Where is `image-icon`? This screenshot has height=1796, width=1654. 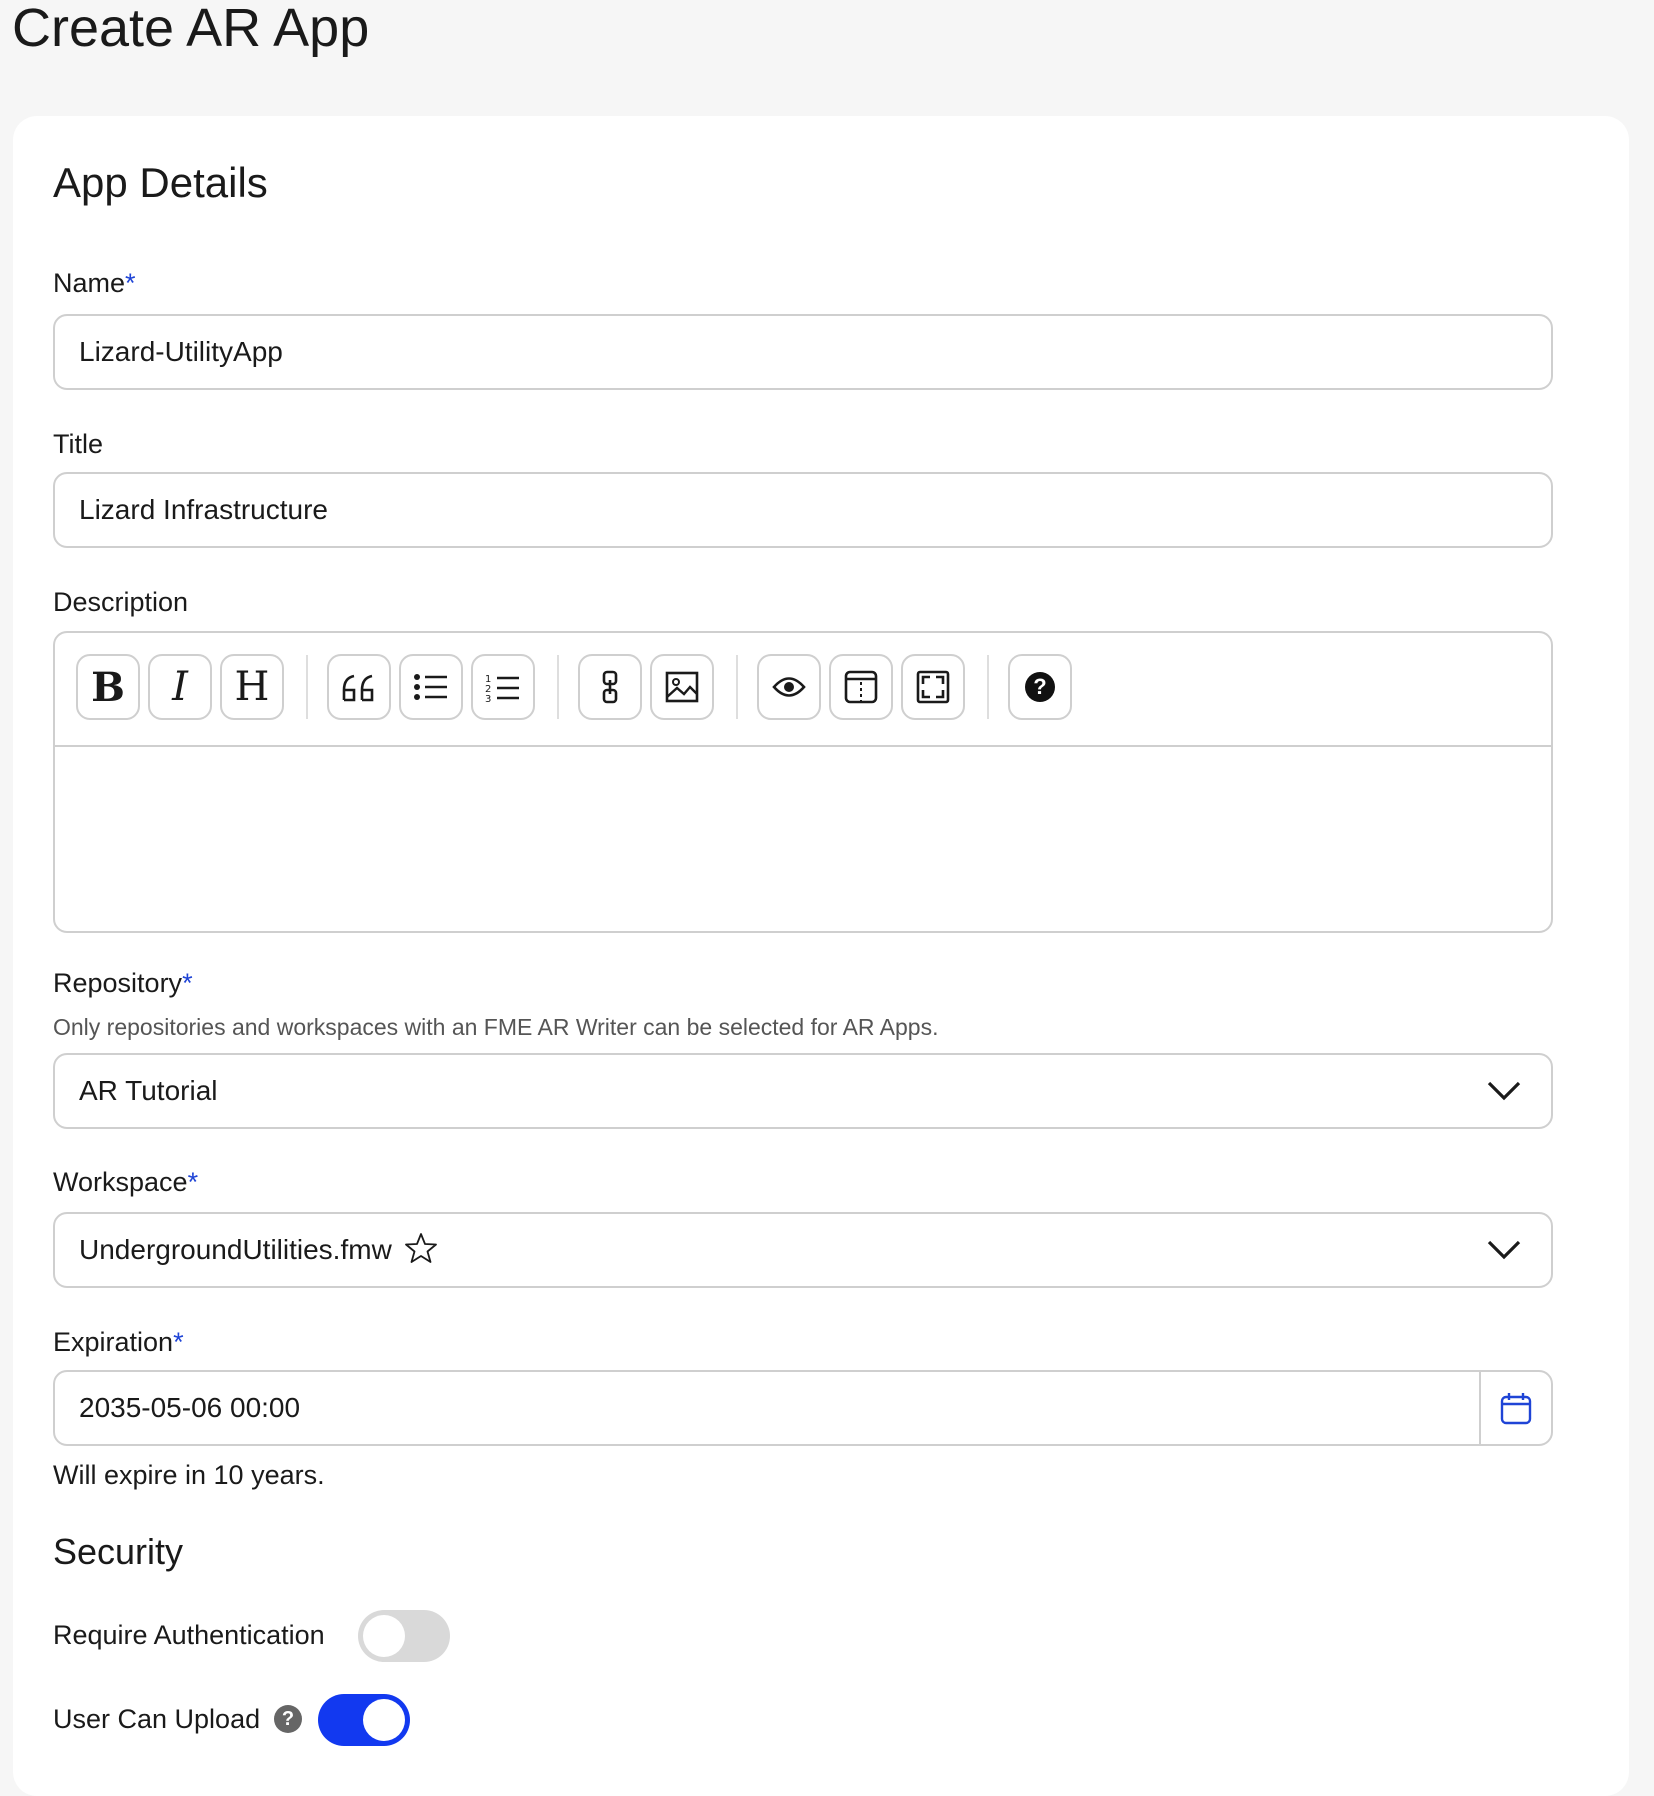 image-icon is located at coordinates (682, 687).